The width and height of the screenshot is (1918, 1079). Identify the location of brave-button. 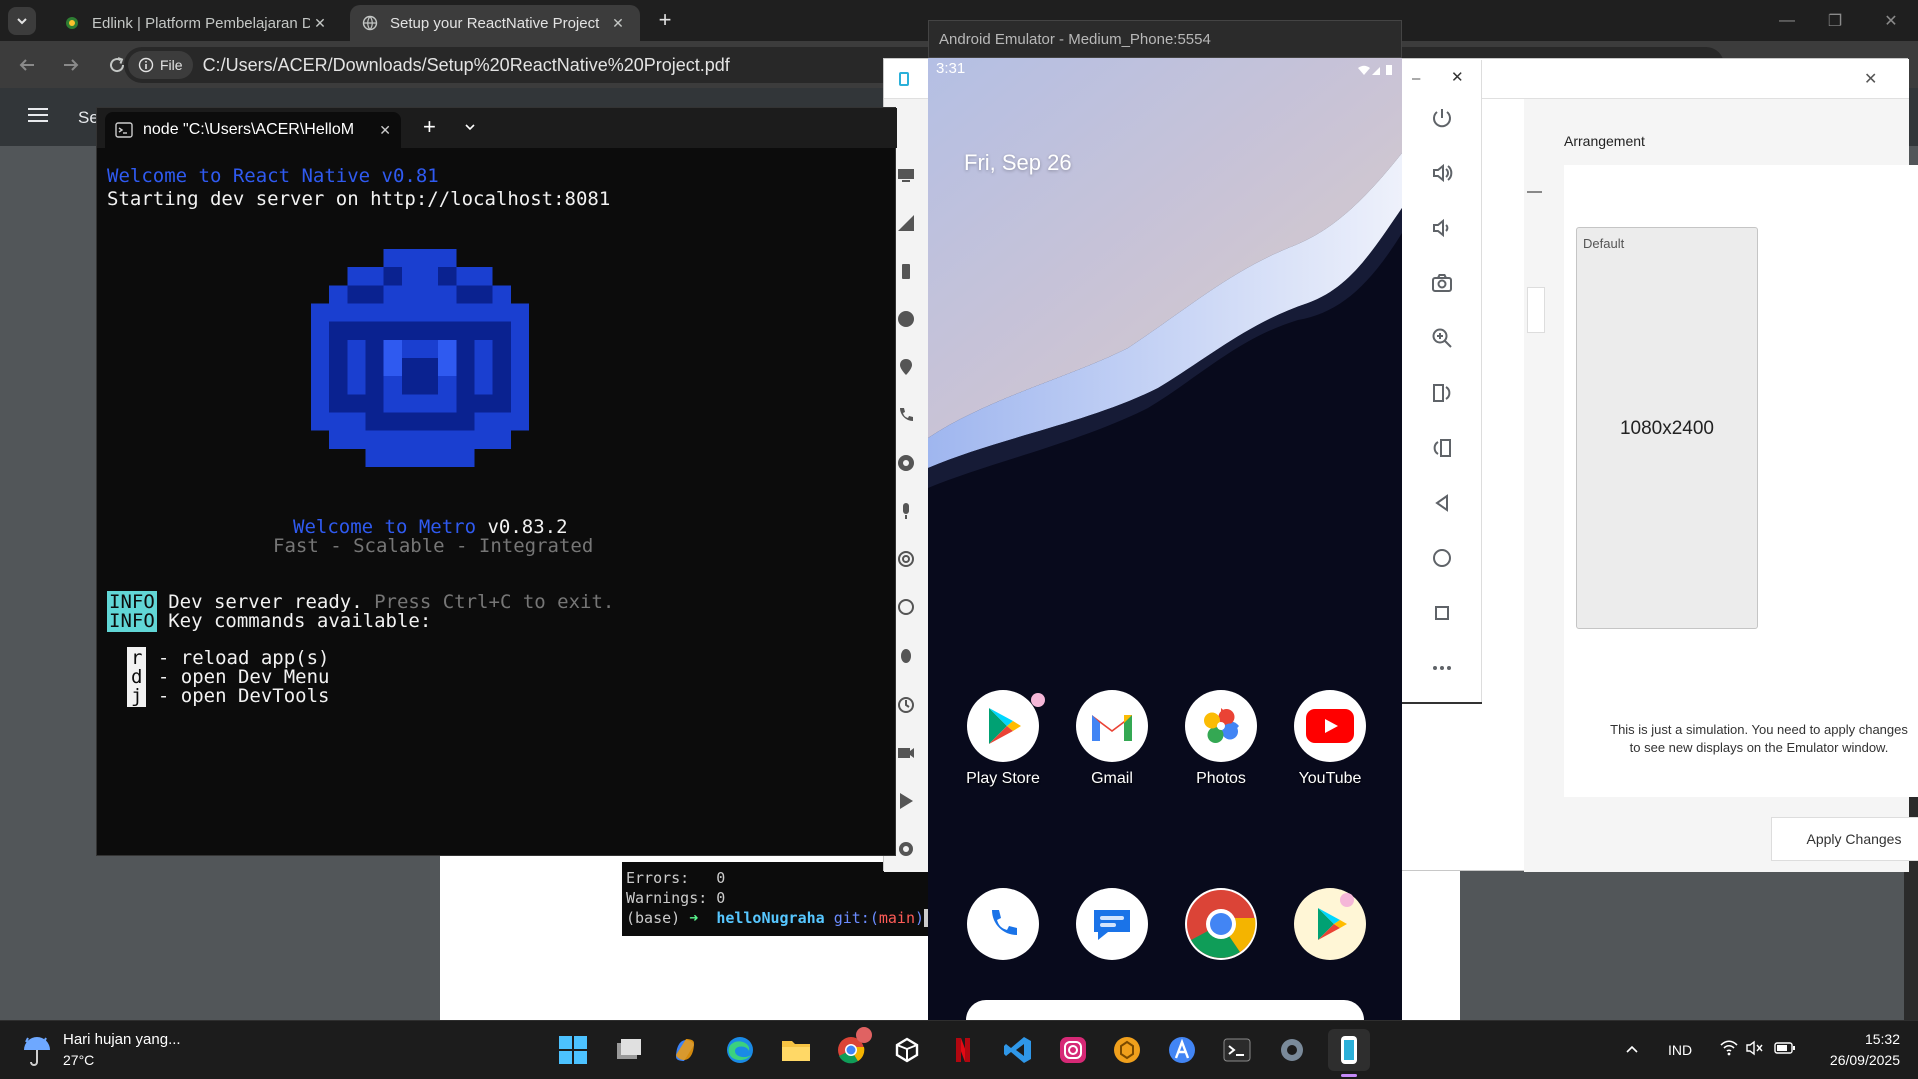
(1127, 1050).